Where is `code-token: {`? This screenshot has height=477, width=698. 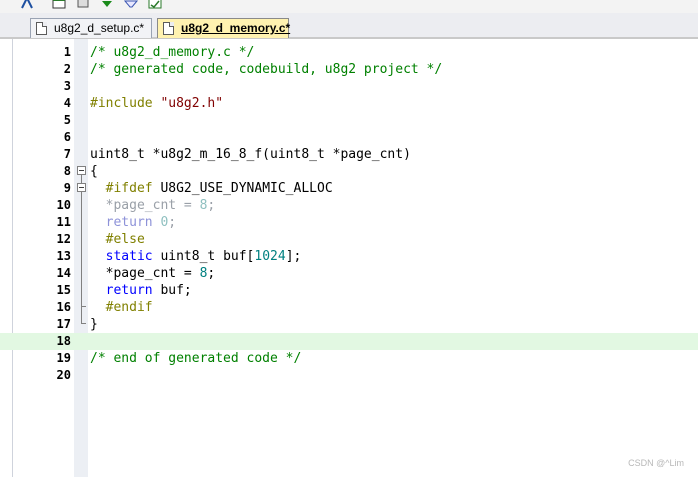 code-token: { is located at coordinates (94, 171).